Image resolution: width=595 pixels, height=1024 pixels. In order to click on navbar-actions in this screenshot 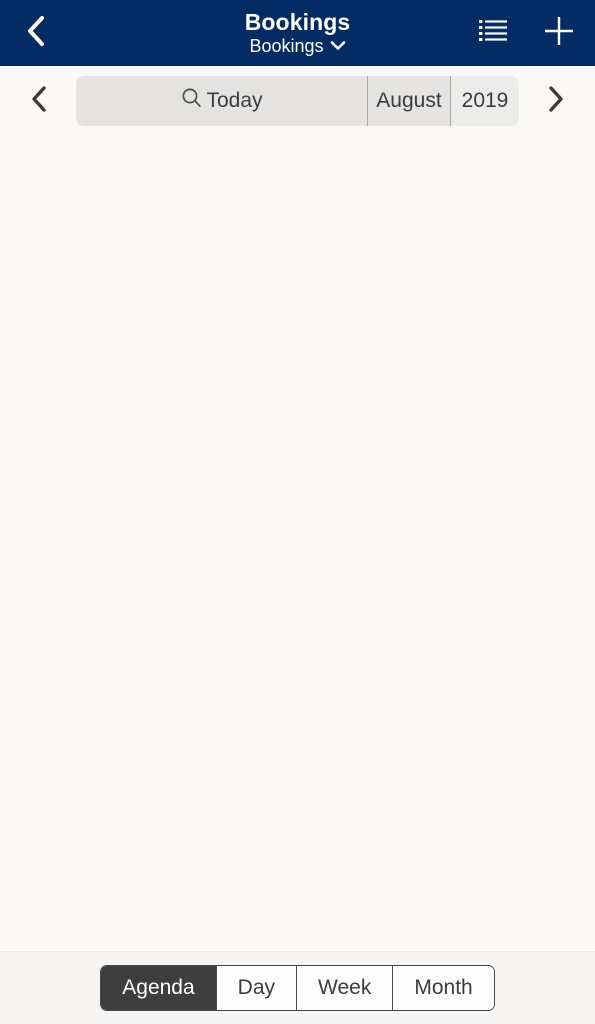, I will do `click(526, 33)`.